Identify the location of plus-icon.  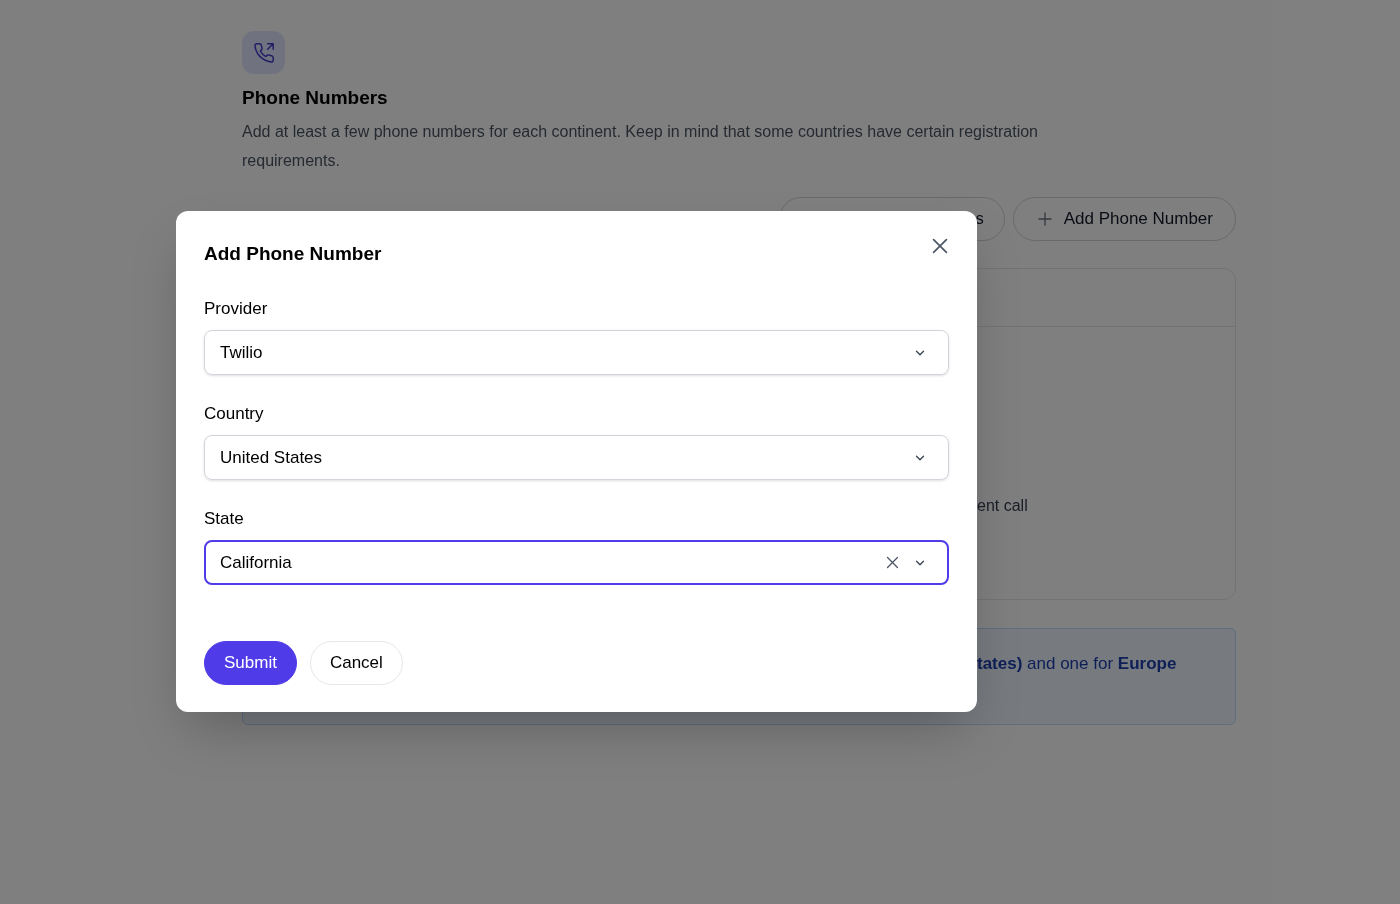
(1044, 218).